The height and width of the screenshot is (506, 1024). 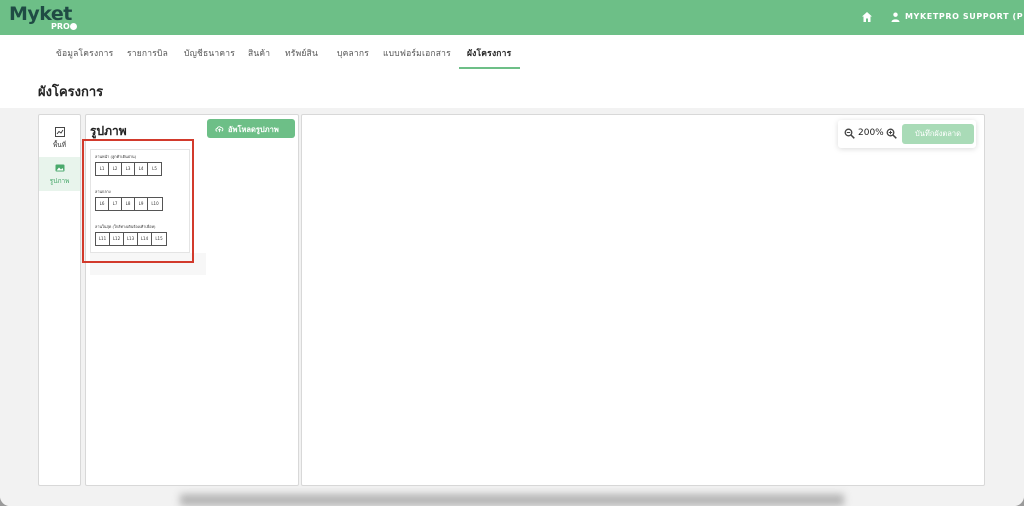 I want to click on zoom-in-icon, so click(x=891, y=133).